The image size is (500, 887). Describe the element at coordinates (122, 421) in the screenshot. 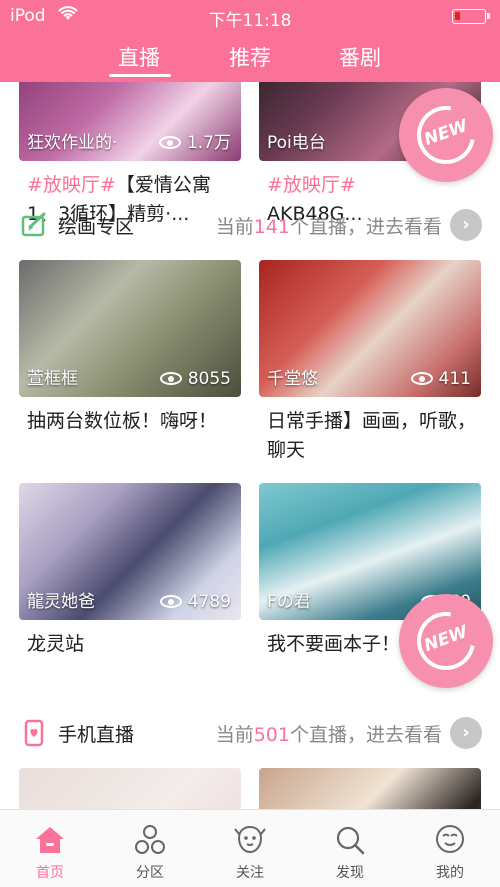

I see `stream-title: 抽两台数位板！嗨呀！` at that location.